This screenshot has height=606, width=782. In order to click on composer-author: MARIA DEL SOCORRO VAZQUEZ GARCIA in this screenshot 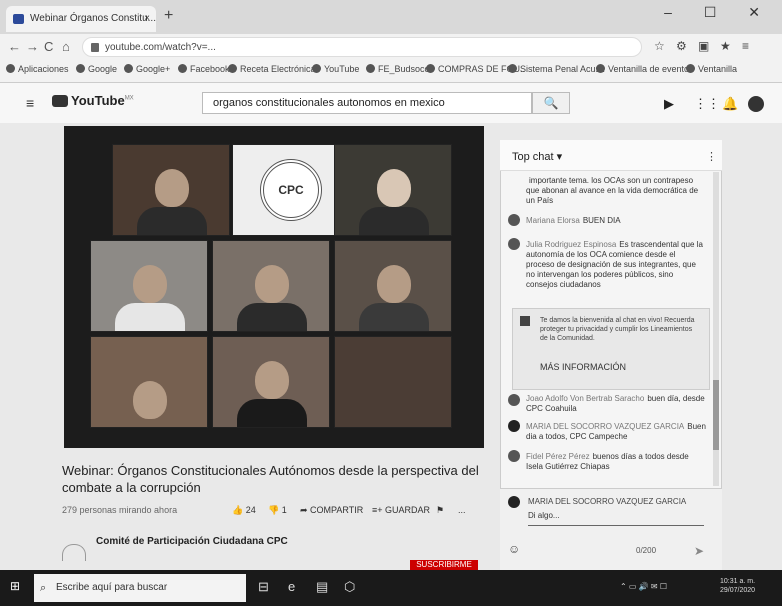, I will do `click(607, 501)`.